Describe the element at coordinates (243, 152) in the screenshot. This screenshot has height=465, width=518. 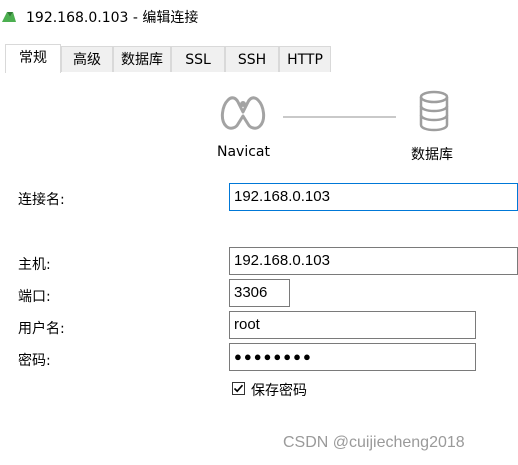
I see `navicat-caption: Navicat` at that location.